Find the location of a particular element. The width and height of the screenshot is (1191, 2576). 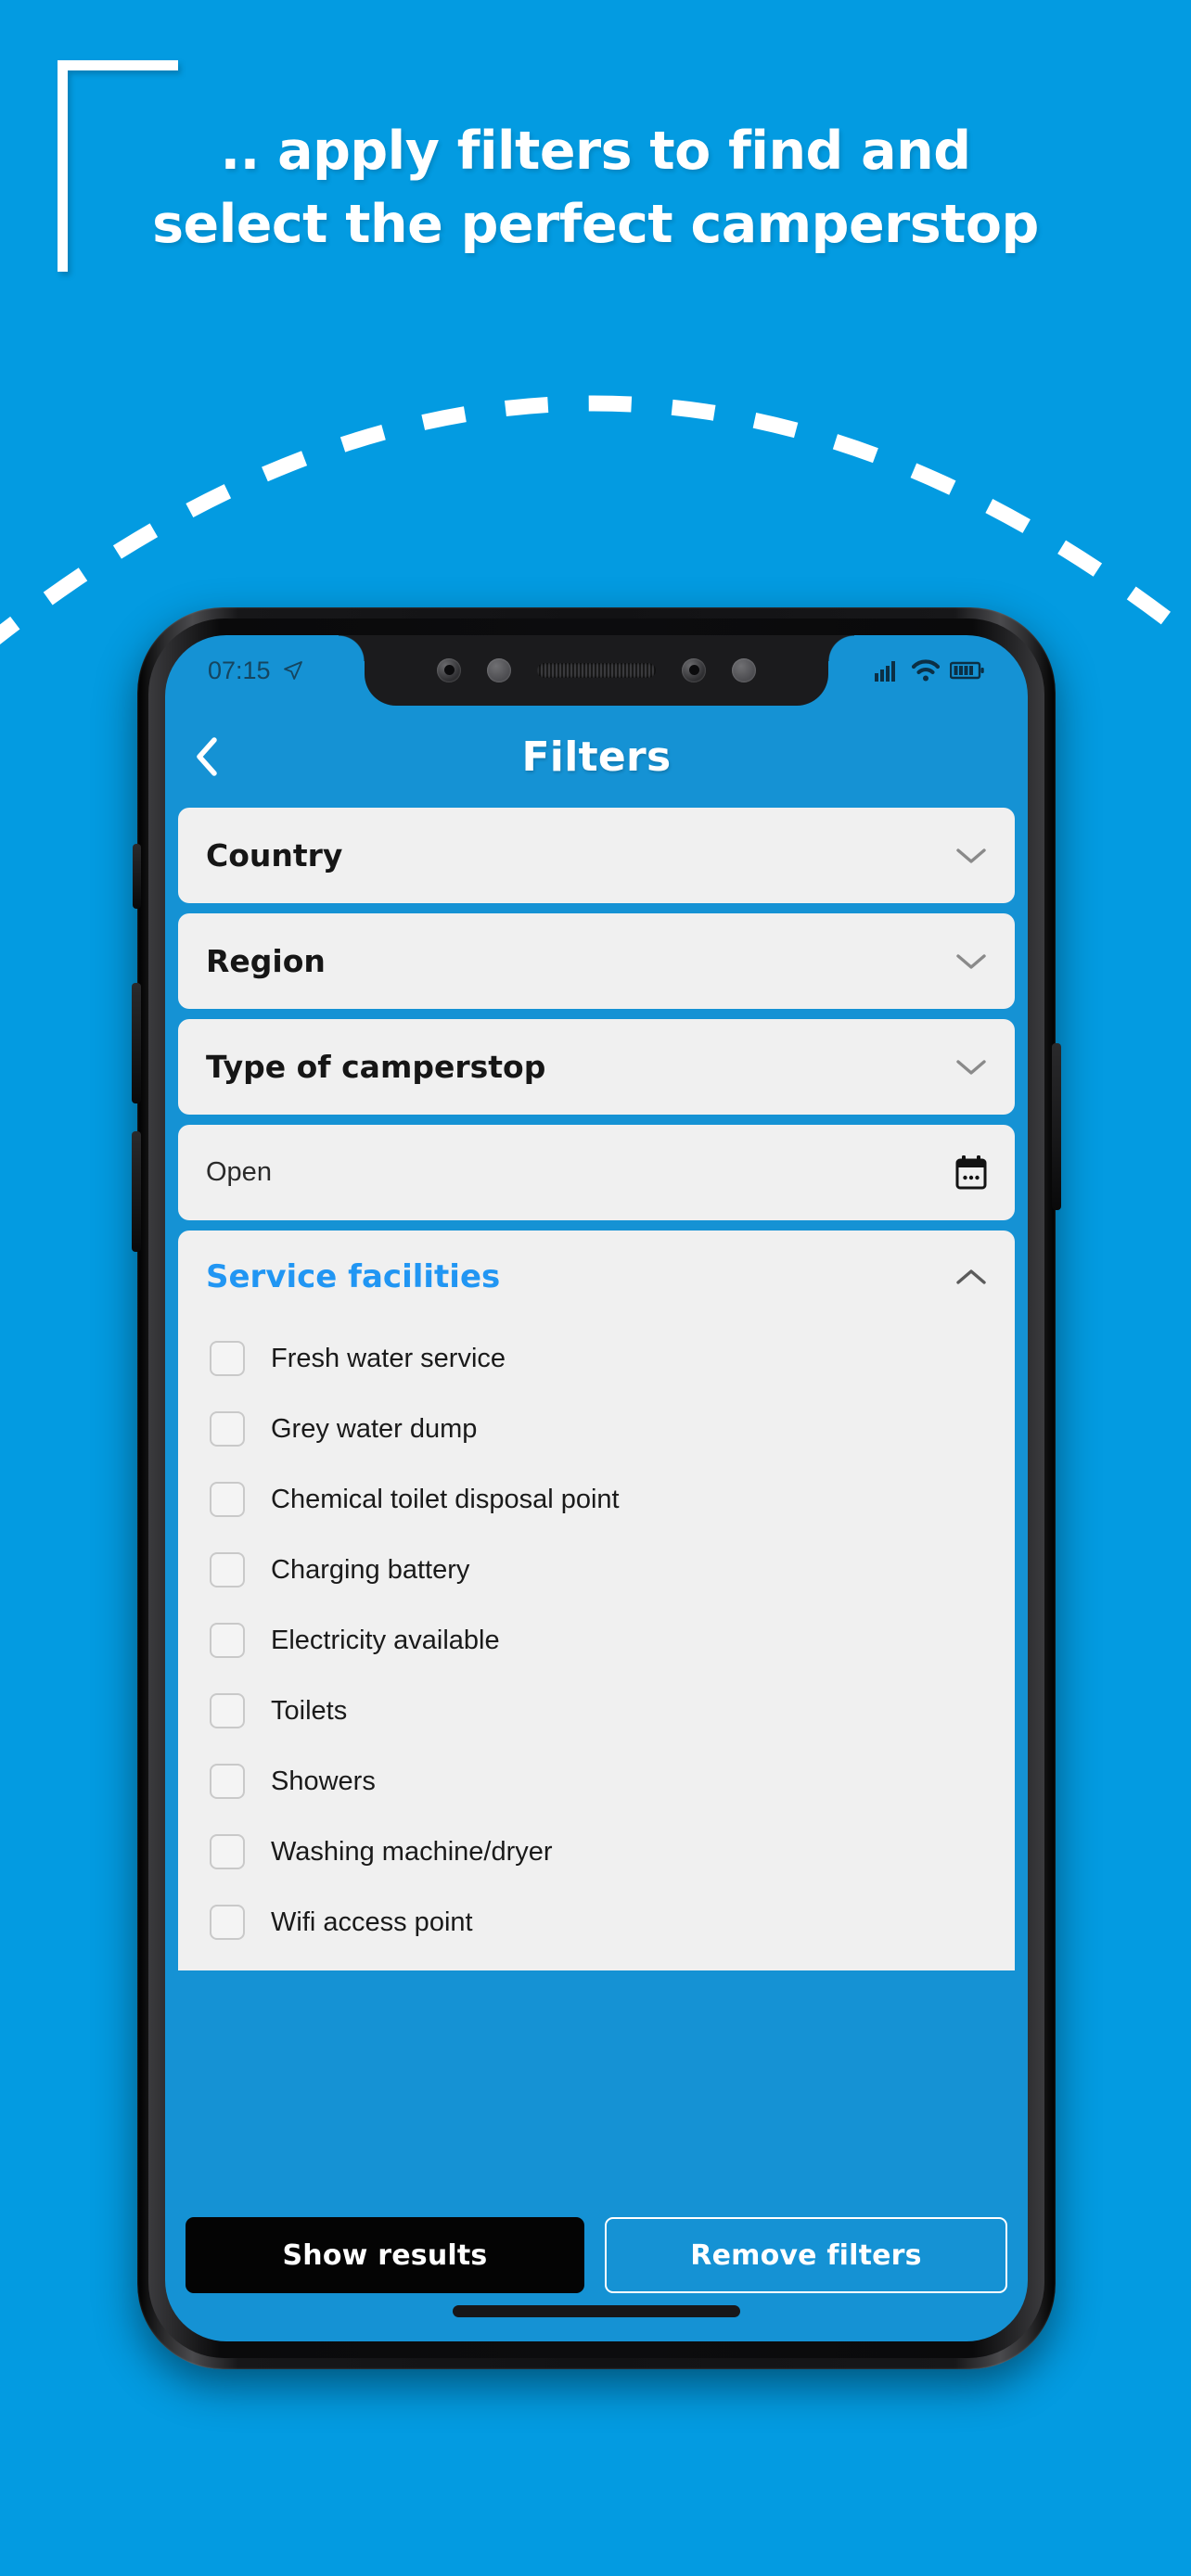

list-item-label: Chemical toilet disposal point is located at coordinates (445, 1499).